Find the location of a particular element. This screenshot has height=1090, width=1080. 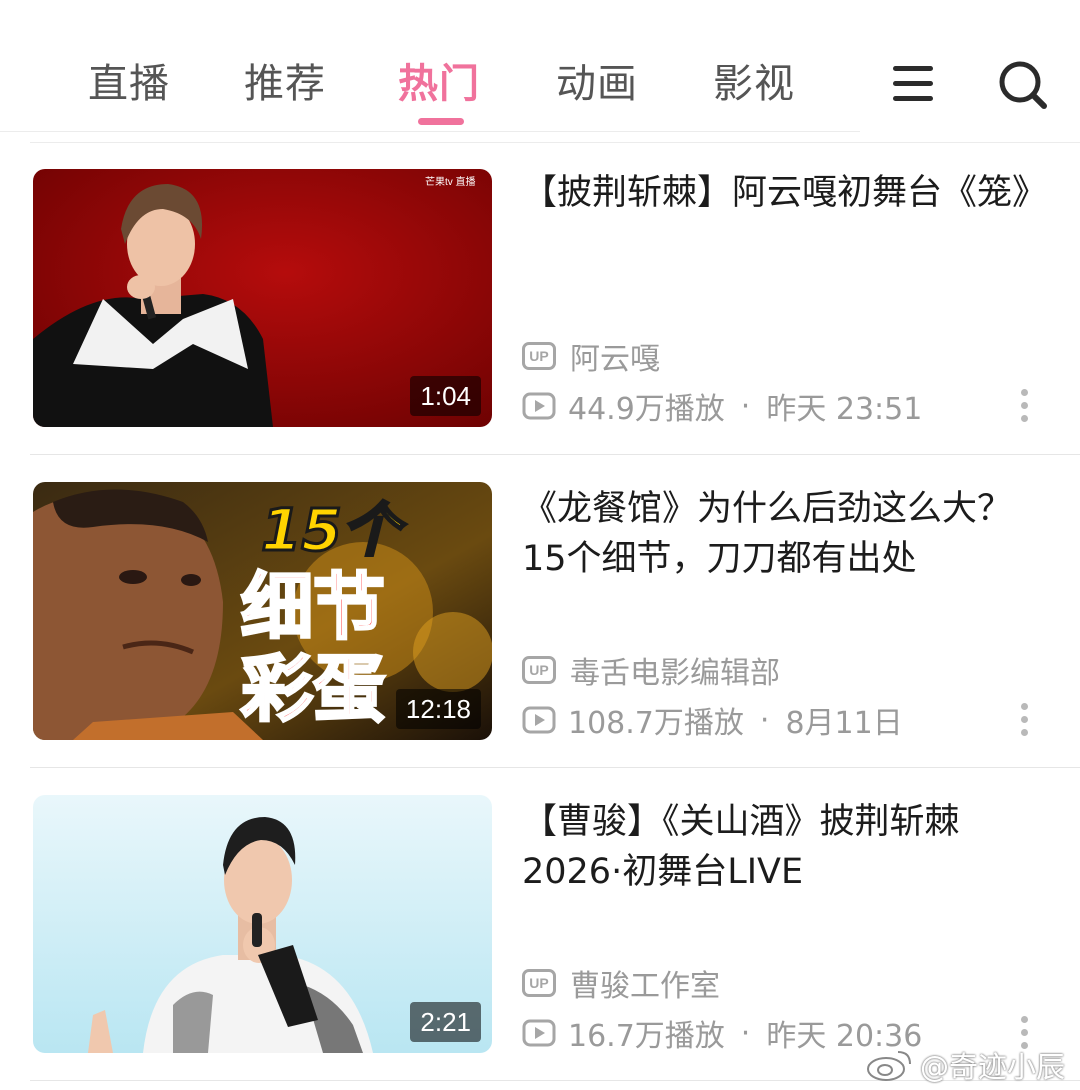

video-duration: 2:21 is located at coordinates (445, 1022).